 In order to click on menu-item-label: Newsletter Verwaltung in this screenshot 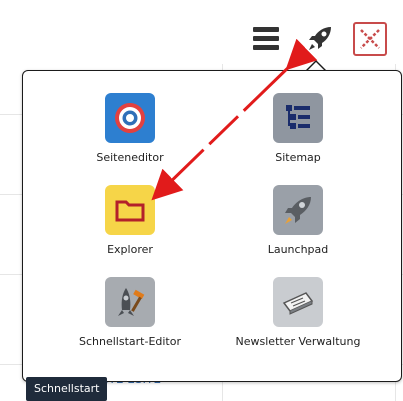, I will do `click(298, 341)`.